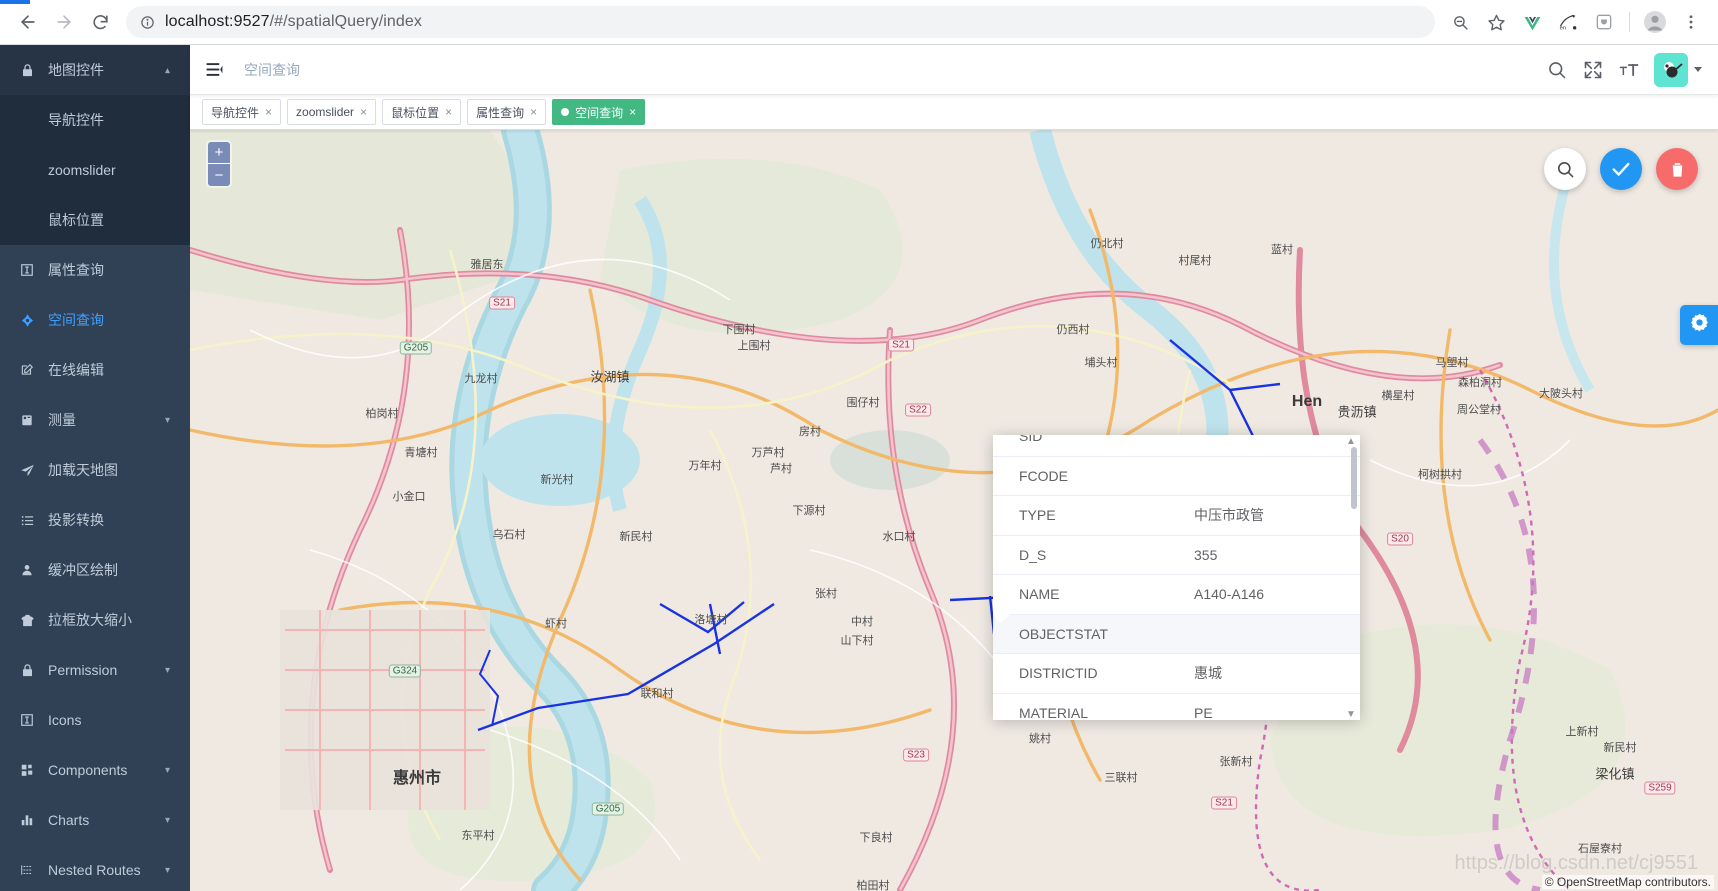  I want to click on map-label: 梁化镇, so click(1615, 774).